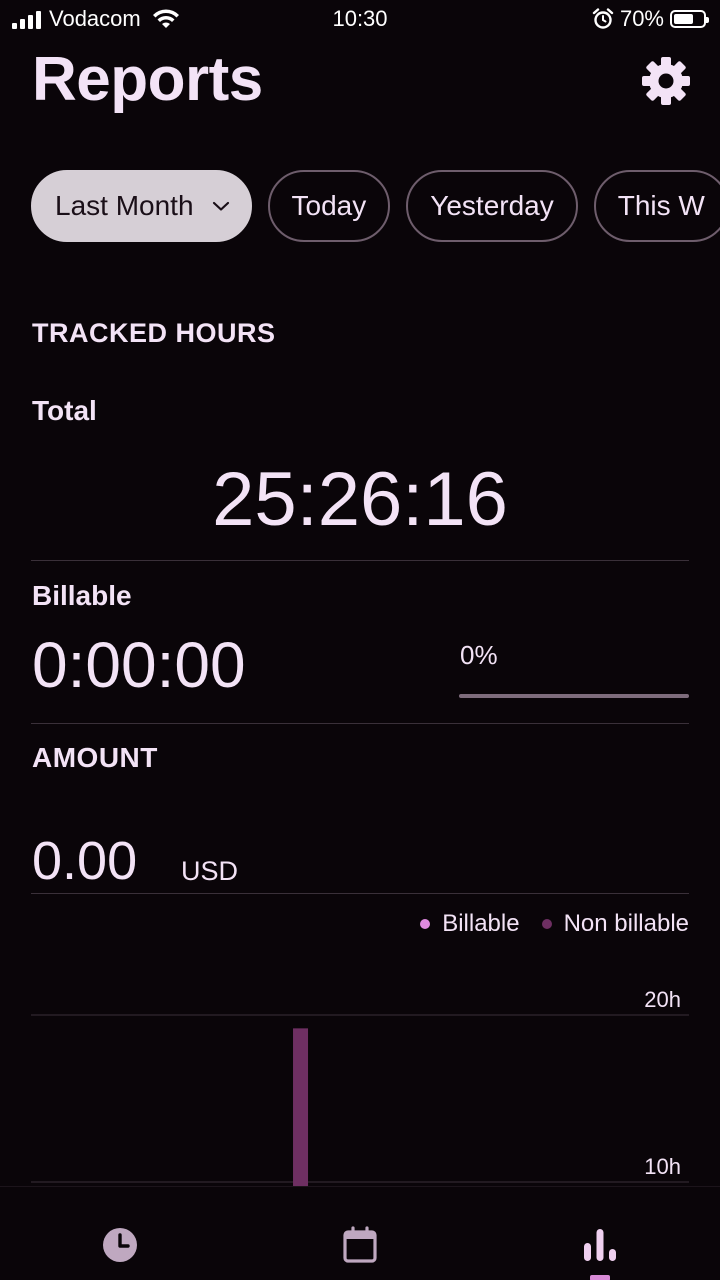 The image size is (720, 1280). Describe the element at coordinates (684, 19) in the screenshot. I see `battery-fill` at that location.